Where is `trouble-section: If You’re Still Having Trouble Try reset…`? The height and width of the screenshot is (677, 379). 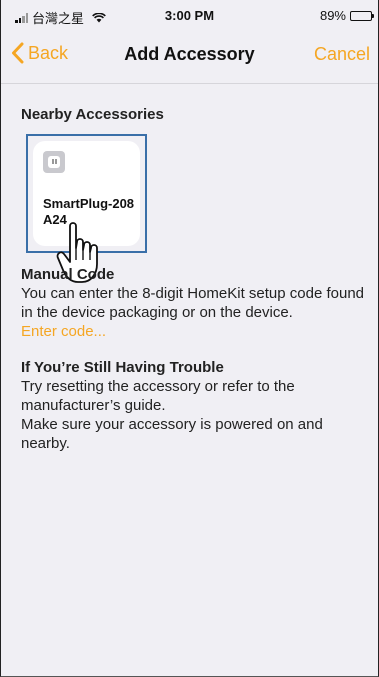 trouble-section: If You’re Still Having Trouble Try reset… is located at coordinates (193, 405).